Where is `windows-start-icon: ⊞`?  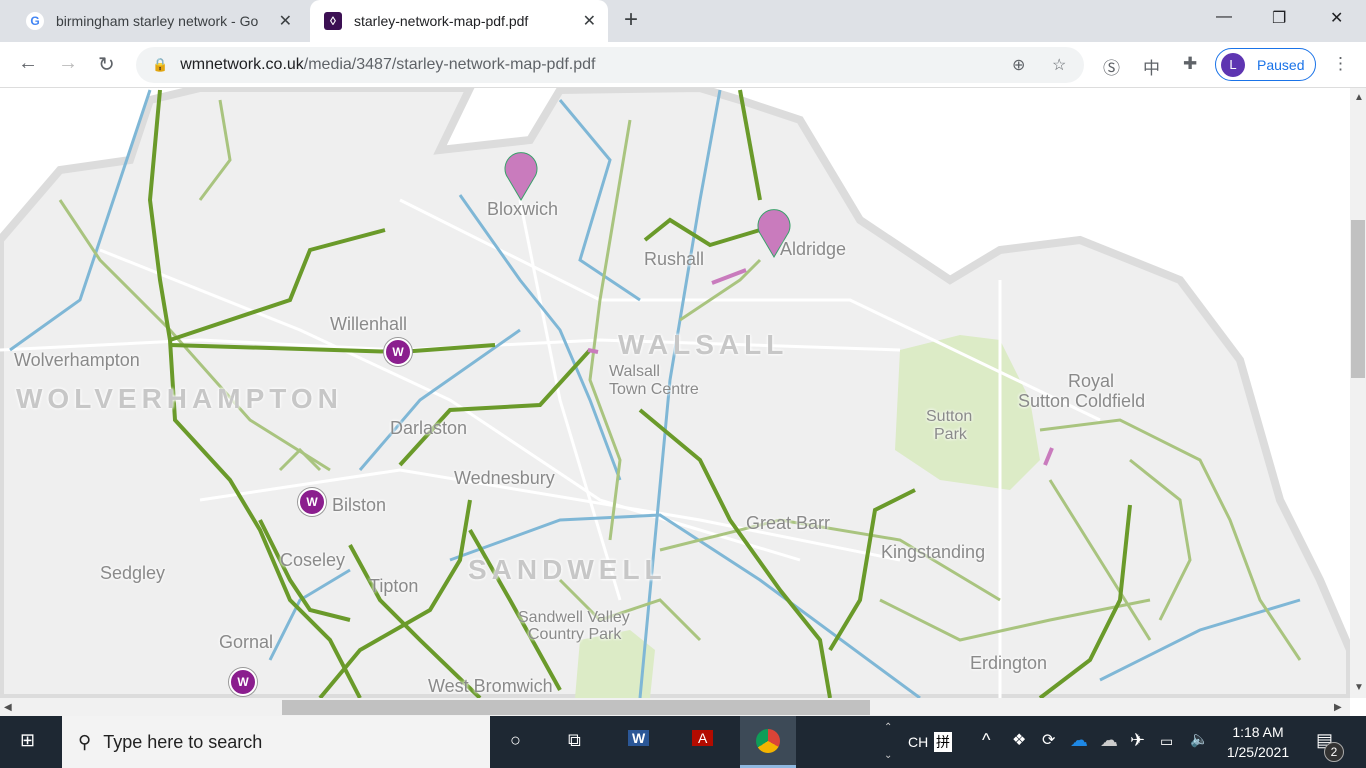
windows-start-icon: ⊞ is located at coordinates (27, 740).